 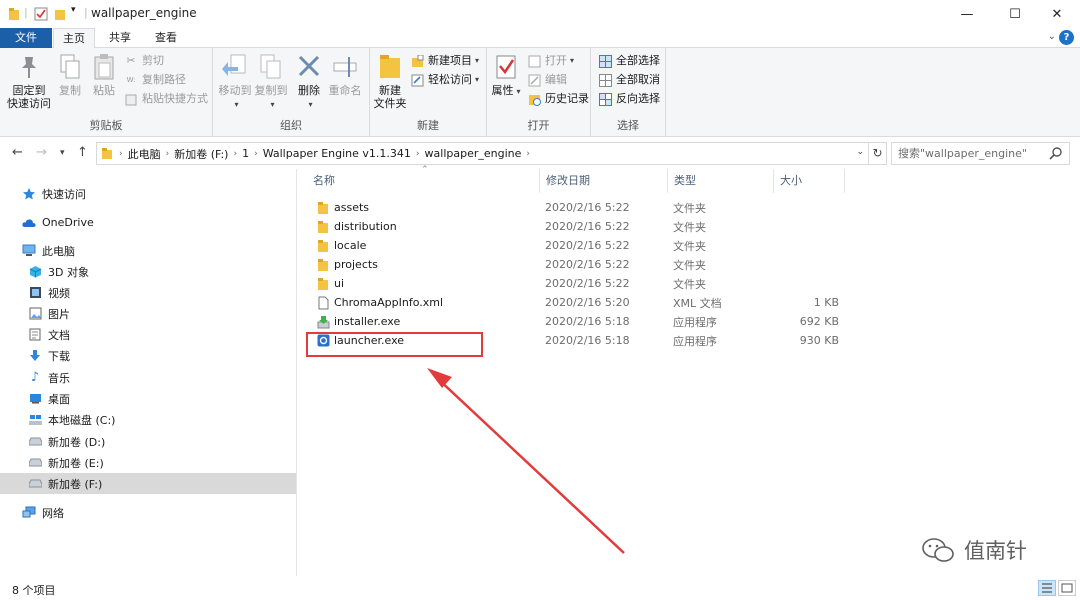 I want to click on sidebar-item-music: ♪ 音乐, so click(x=148, y=377).